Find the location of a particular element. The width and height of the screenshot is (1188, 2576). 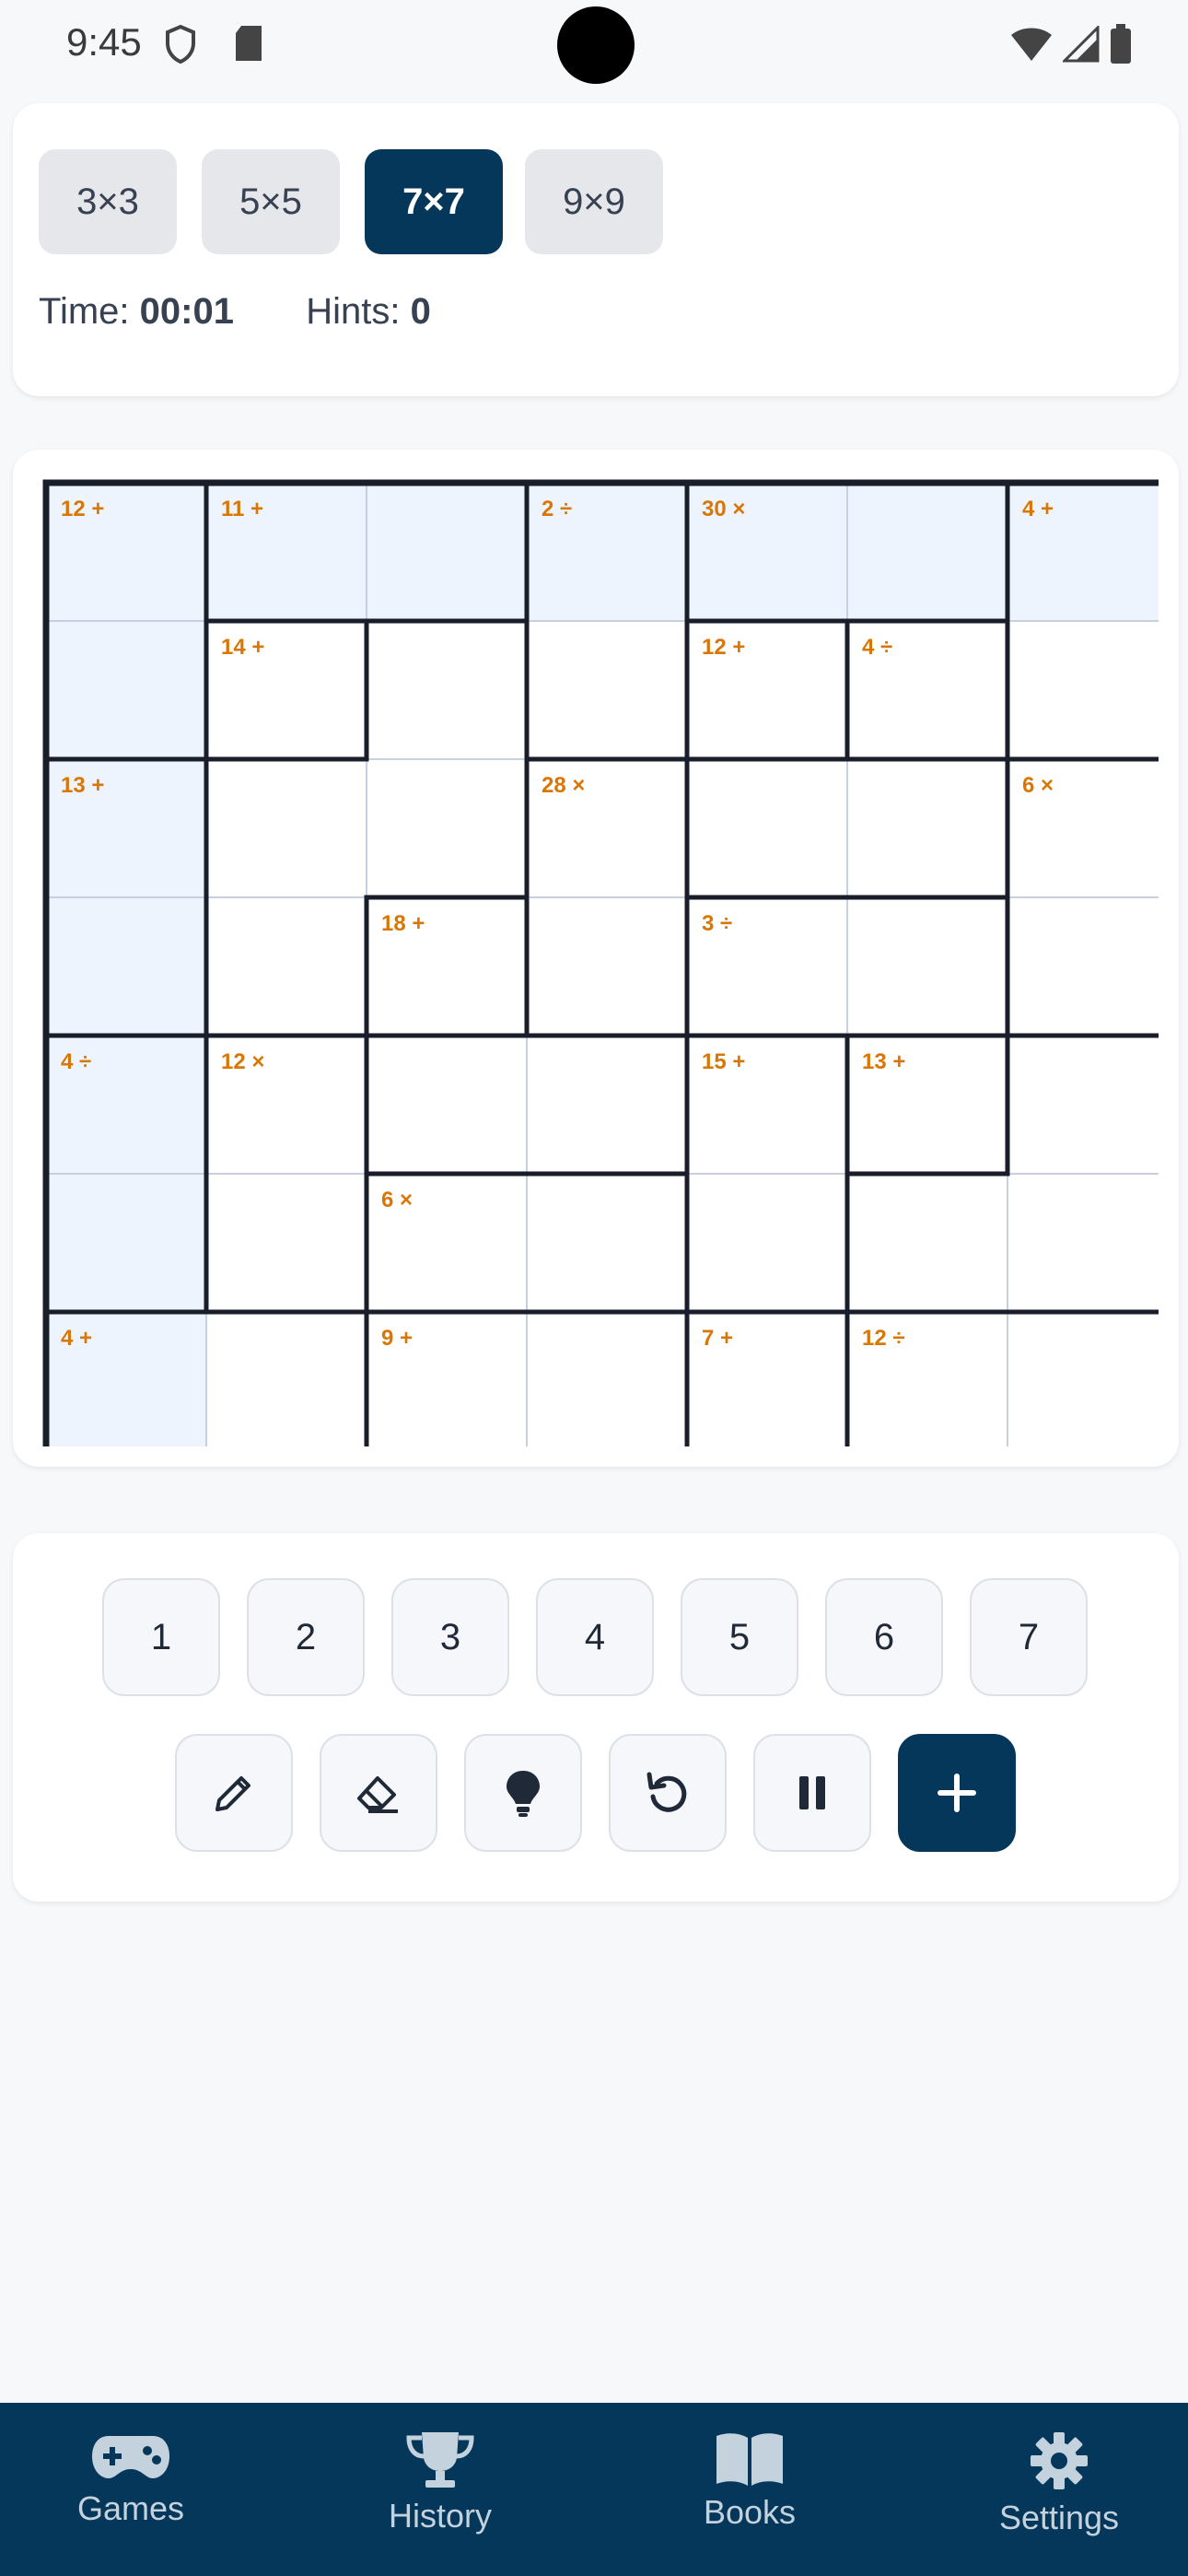

status-time: 9:45 is located at coordinates (104, 42).